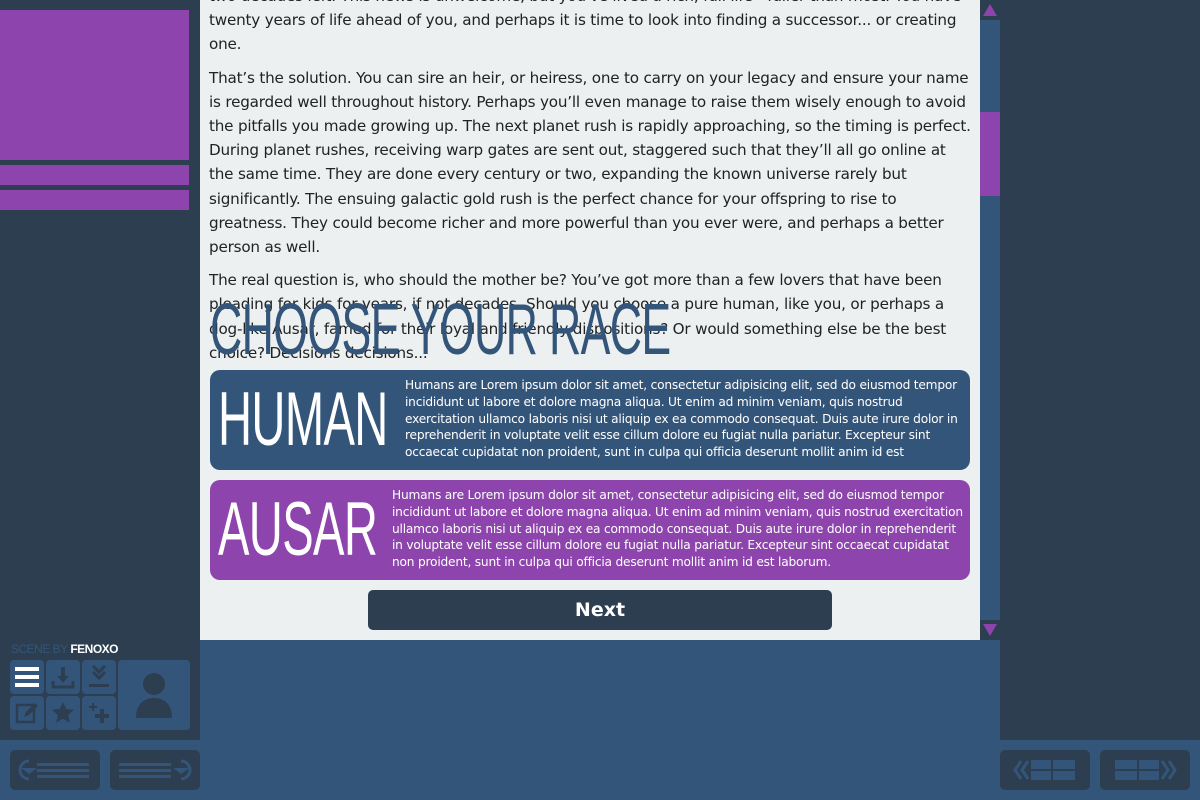 Image resolution: width=1200 pixels, height=800 pixels. I want to click on next-scene-button, so click(1145, 770).